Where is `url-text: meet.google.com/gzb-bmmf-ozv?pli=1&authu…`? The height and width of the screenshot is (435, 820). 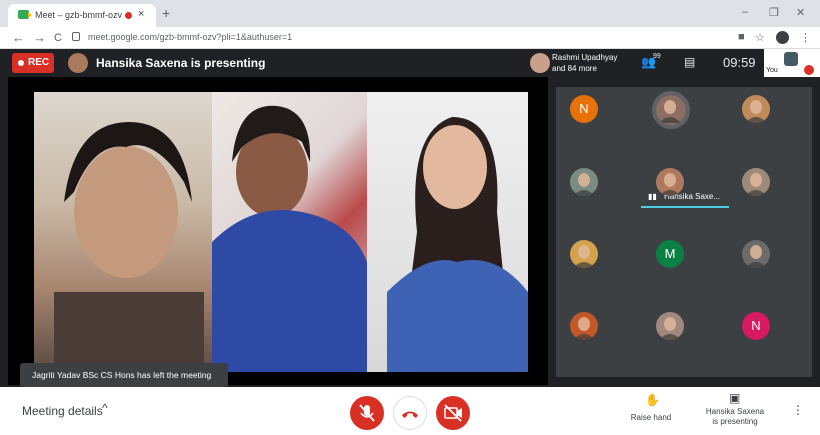
url-text: meet.google.com/gzb-bmmf-ozv?pli=1&authu… is located at coordinates (190, 37).